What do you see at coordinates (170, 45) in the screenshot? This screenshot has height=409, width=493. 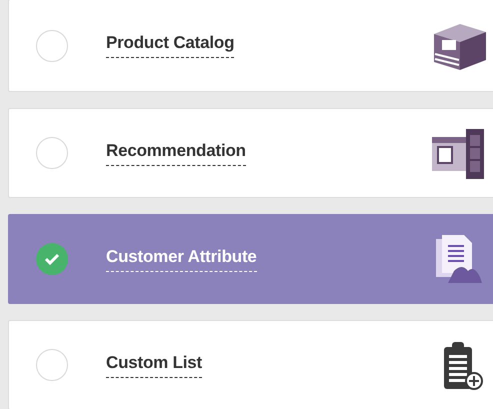 I see `option-label: Product Catalog` at bounding box center [170, 45].